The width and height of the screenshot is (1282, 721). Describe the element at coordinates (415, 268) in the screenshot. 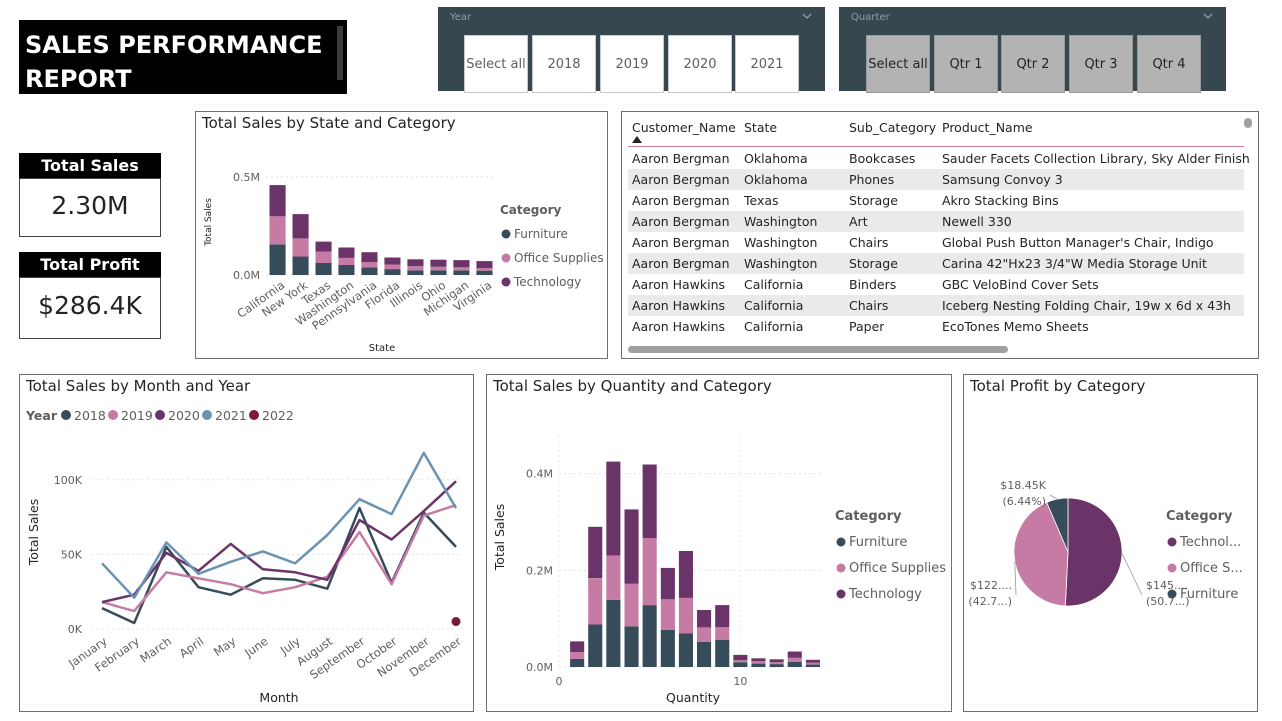

I see `bar-office-supplies-illinois` at that location.